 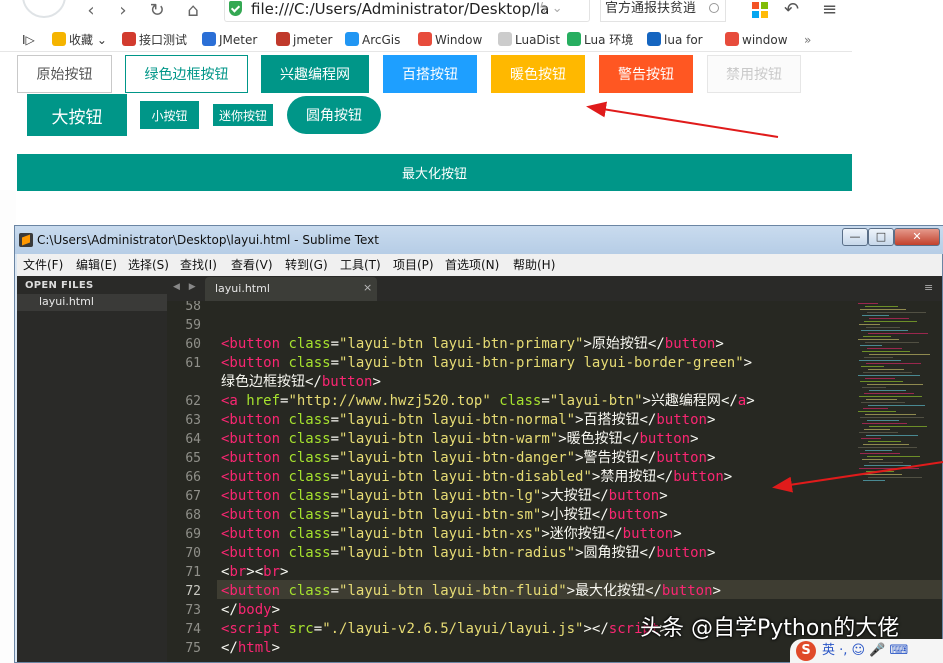 I want to click on menu-selection: 选择(S), so click(x=148, y=265).